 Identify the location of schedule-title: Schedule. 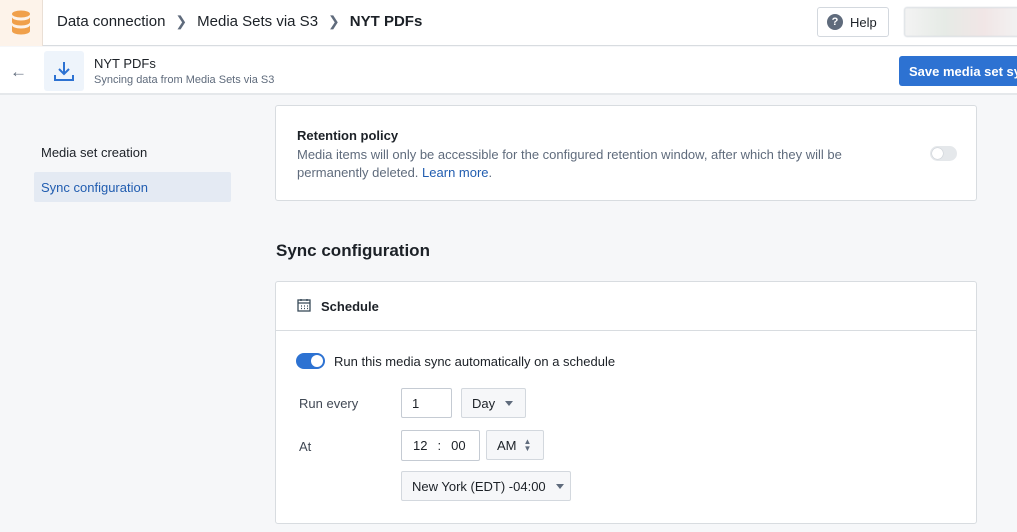
(350, 306).